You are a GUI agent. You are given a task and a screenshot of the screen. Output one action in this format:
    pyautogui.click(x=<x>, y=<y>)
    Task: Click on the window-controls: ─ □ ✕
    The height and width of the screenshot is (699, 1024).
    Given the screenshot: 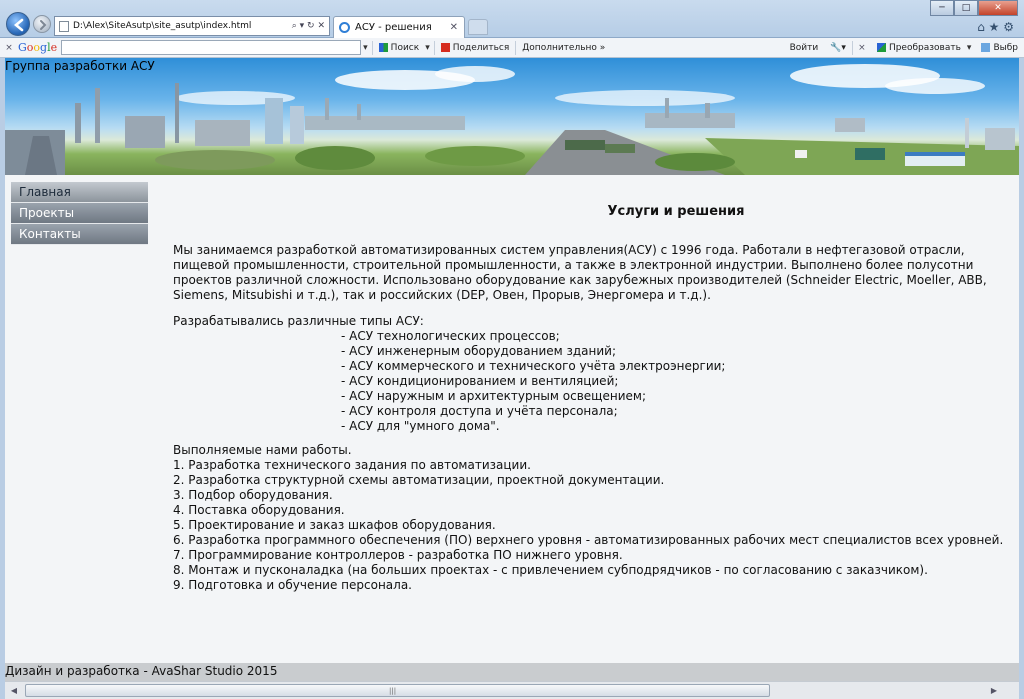 What is the action you would take?
    pyautogui.click(x=974, y=8)
    